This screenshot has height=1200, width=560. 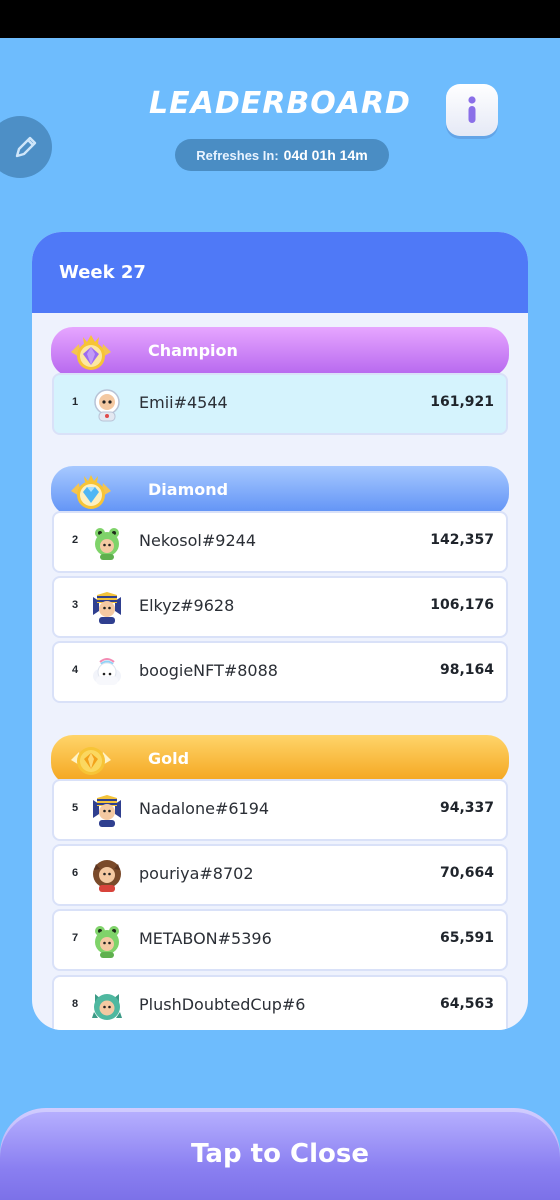 I want to click on leaderboard-row: 5 Nadalone#6194 94,337, so click(x=280, y=810).